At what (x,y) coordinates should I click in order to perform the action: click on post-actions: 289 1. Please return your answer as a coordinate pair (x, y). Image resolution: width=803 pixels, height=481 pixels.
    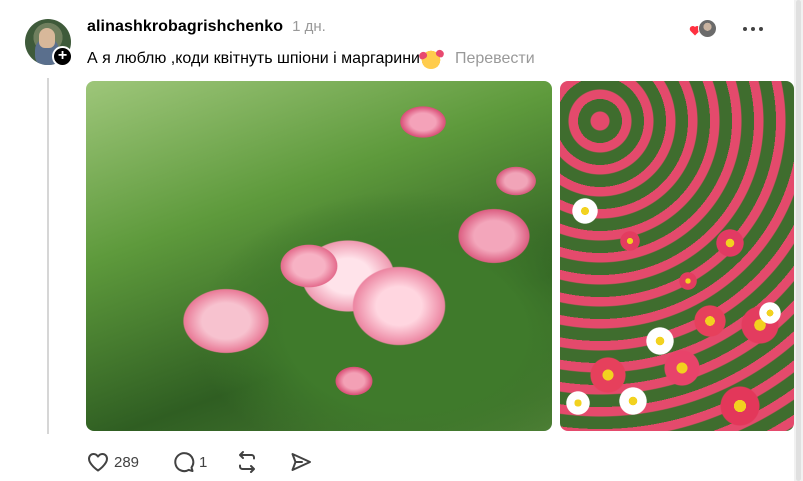
    Looking at the image, I should click on (199, 462).